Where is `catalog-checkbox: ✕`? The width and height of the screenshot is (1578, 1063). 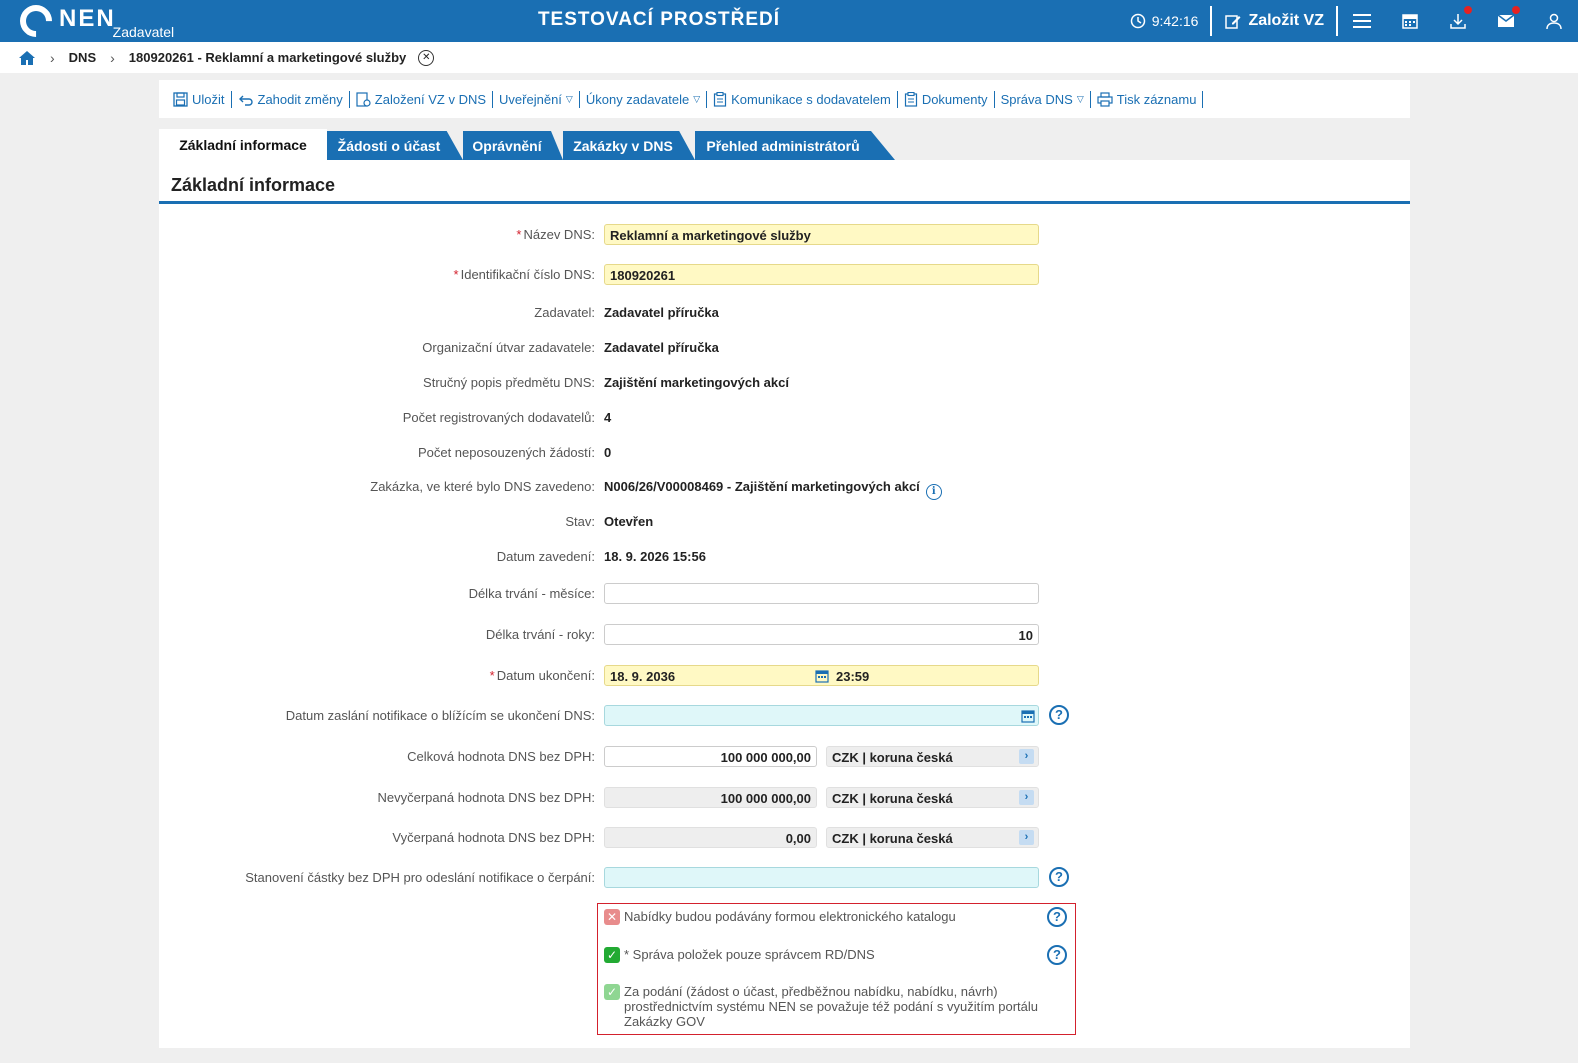
catalog-checkbox: ✕ is located at coordinates (612, 917).